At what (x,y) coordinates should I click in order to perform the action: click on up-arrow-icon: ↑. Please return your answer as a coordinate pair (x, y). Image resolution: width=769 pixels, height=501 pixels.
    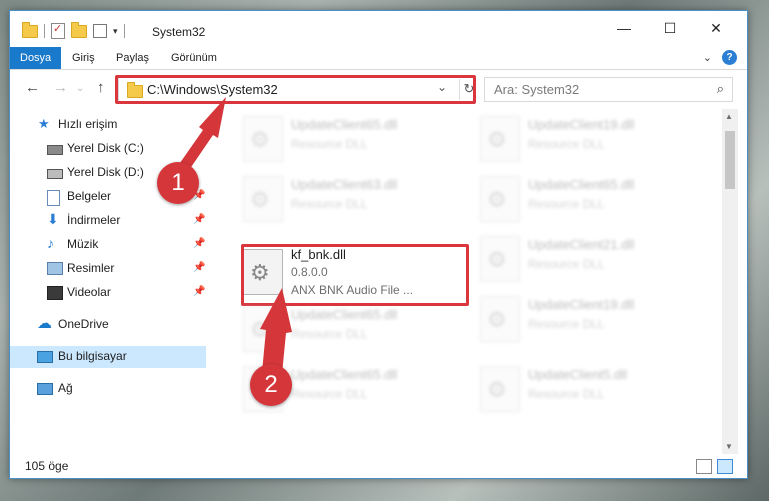
    Looking at the image, I should click on (101, 87).